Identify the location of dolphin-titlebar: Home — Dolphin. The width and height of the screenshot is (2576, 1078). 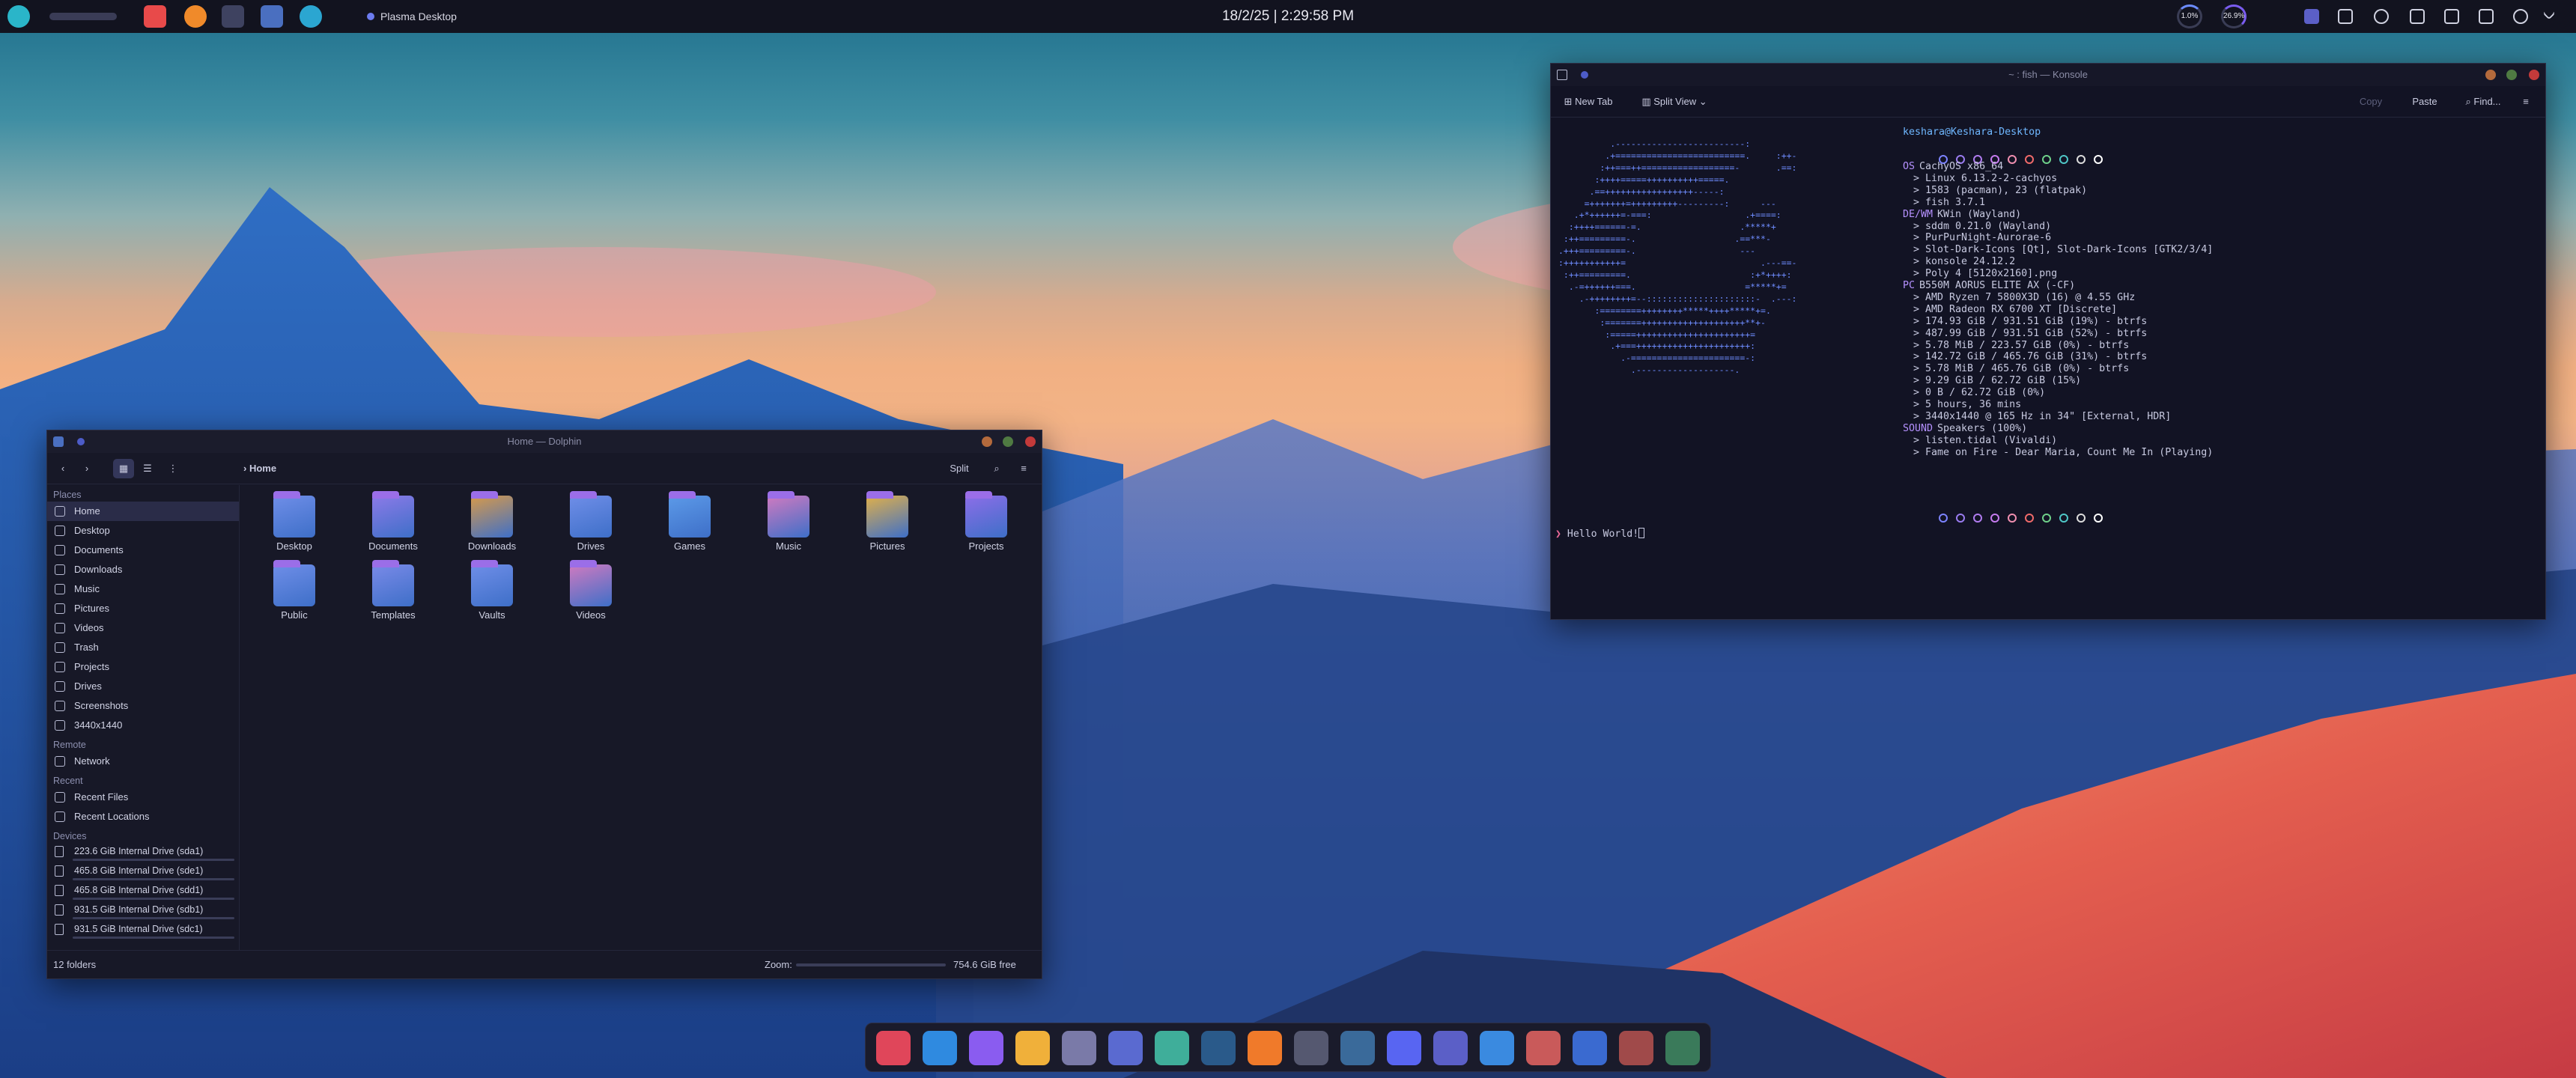
(544, 441).